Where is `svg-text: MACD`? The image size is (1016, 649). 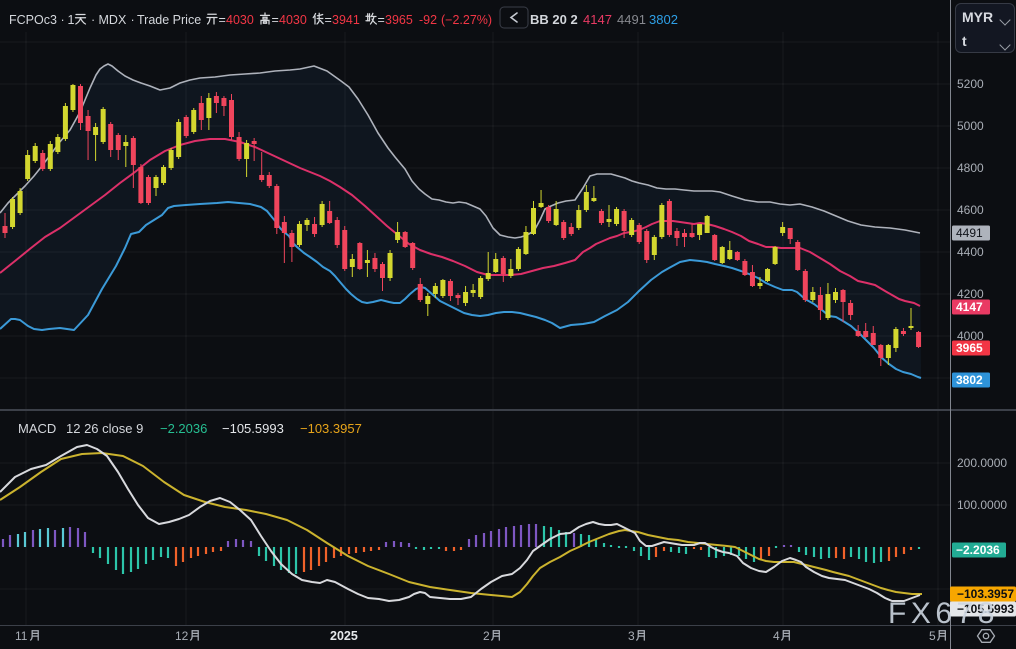
svg-text: MACD is located at coordinates (37, 428).